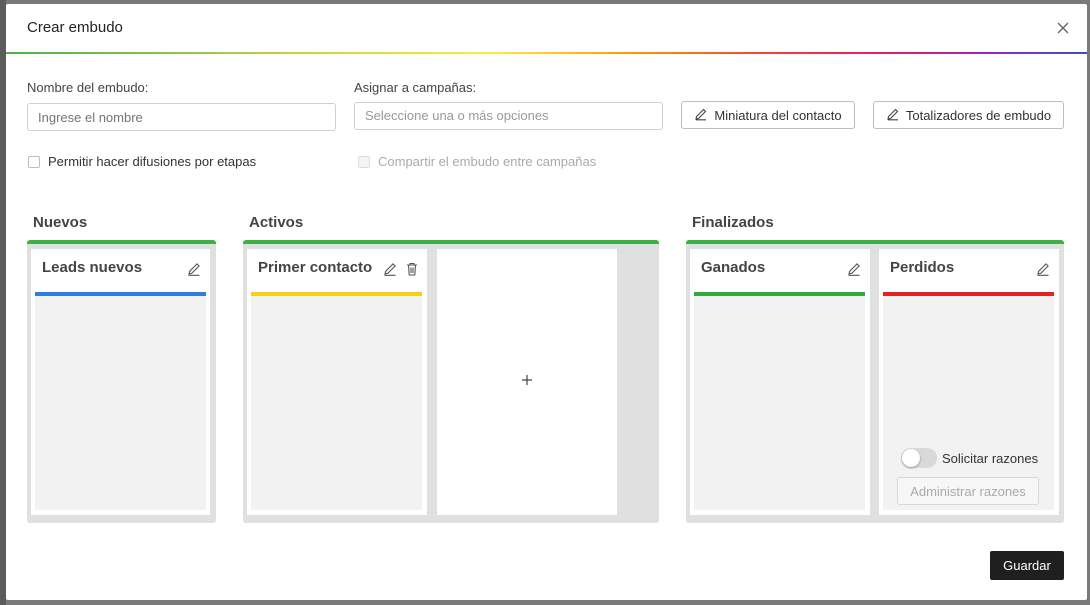 This screenshot has height=605, width=1090. What do you see at coordinates (152, 161) in the screenshot?
I see `allow-broadcast-label: Permitir hacer difusiones por etapas` at bounding box center [152, 161].